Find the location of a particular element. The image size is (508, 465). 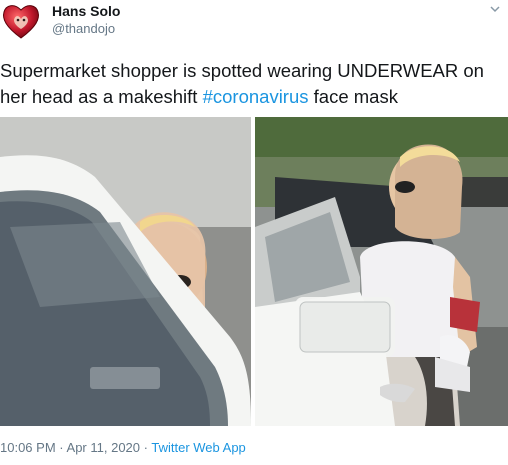

avatar is located at coordinates (21, 21).